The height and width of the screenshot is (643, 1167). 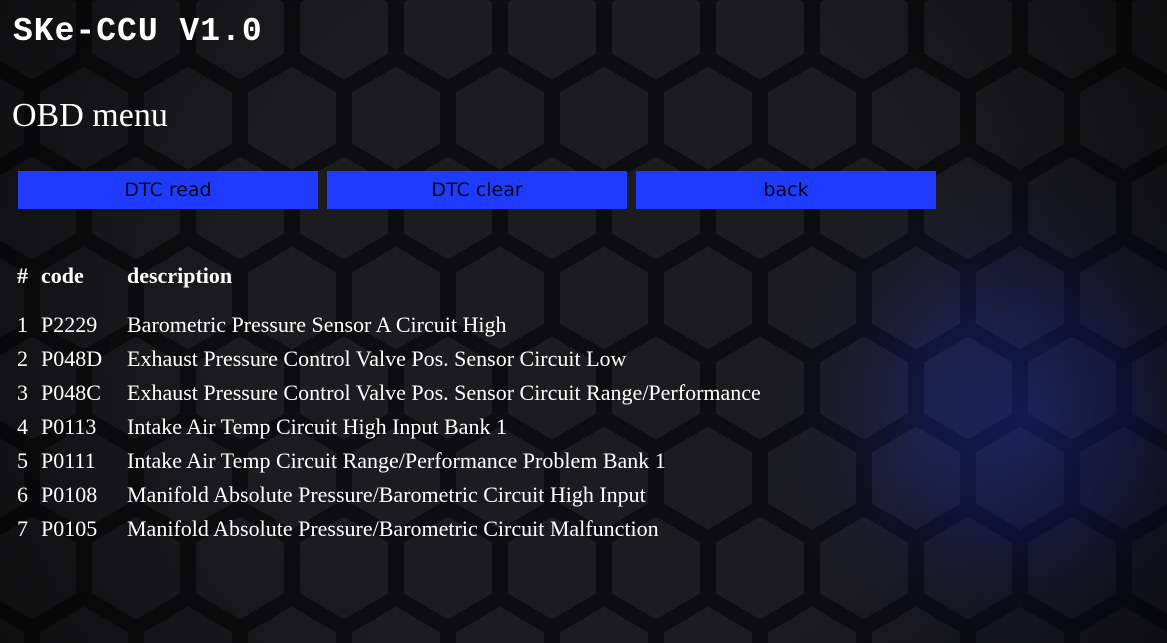 What do you see at coordinates (168, 190) in the screenshot?
I see `dtc-read-button: DTC read` at bounding box center [168, 190].